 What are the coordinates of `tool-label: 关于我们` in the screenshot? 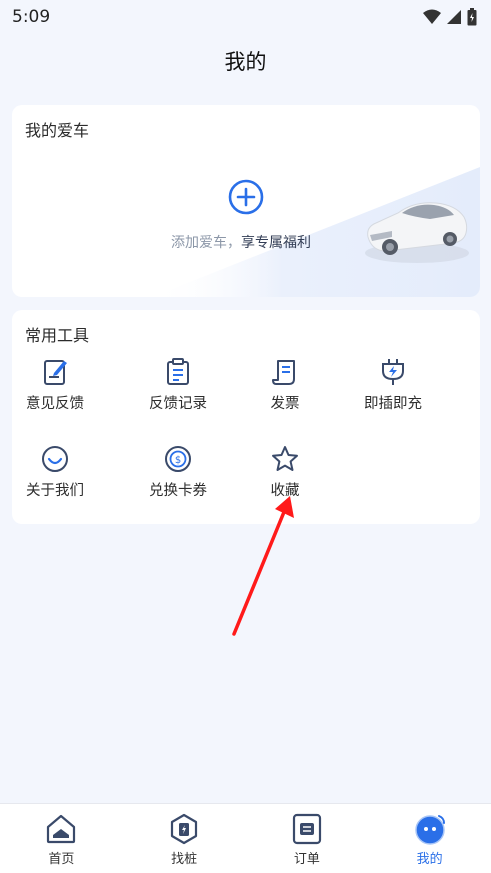 It's located at (55, 491).